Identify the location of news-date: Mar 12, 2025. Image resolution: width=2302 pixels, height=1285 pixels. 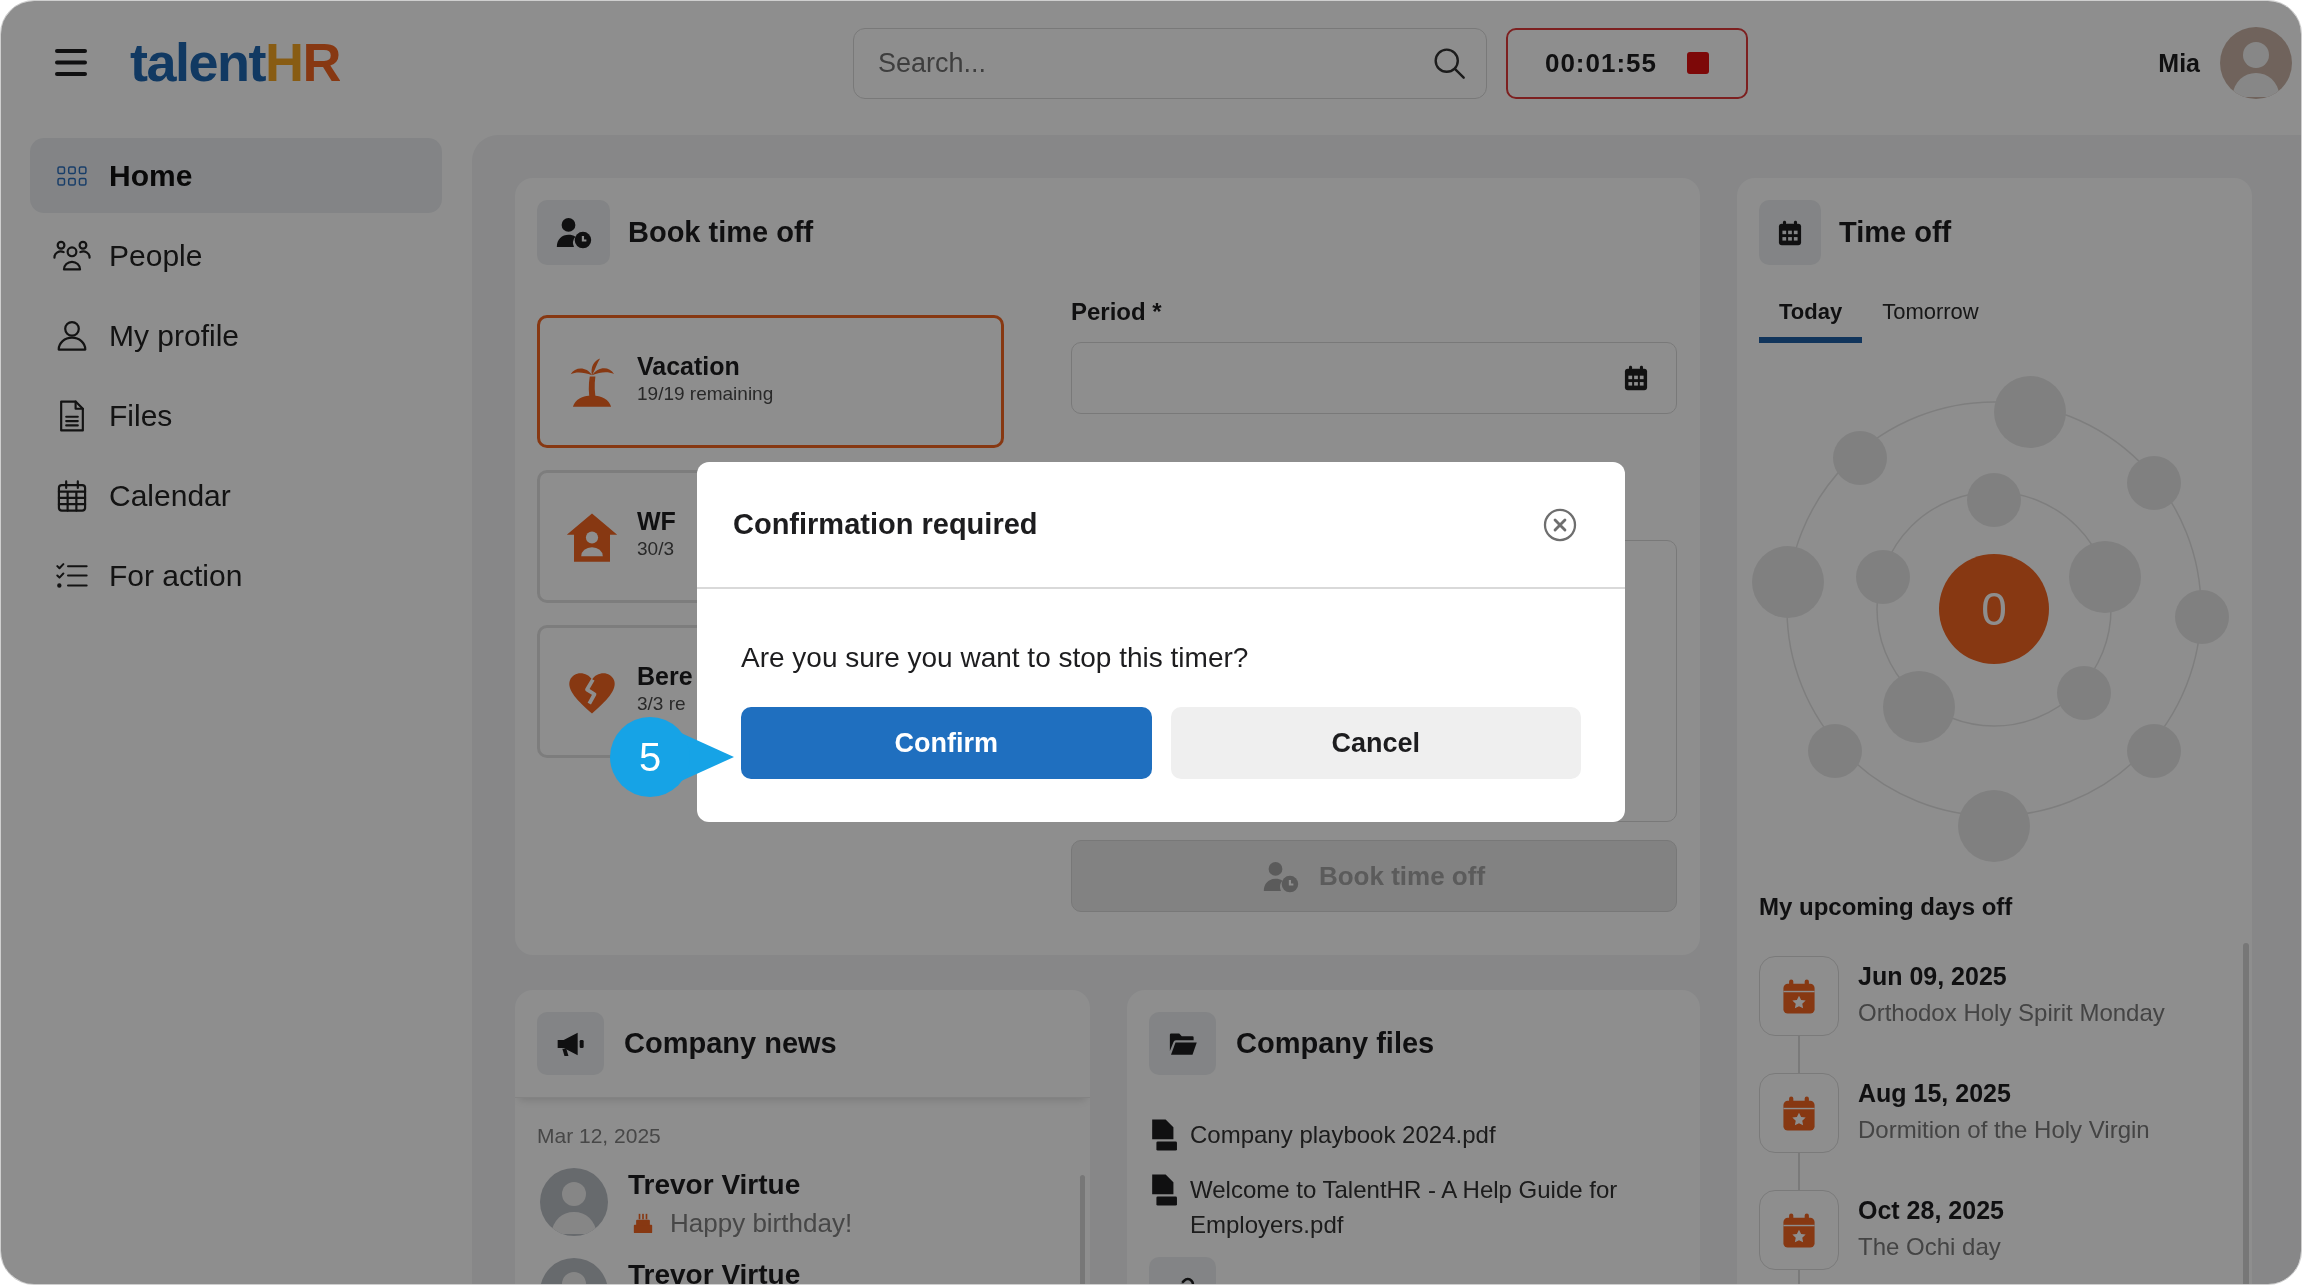
(599, 1136).